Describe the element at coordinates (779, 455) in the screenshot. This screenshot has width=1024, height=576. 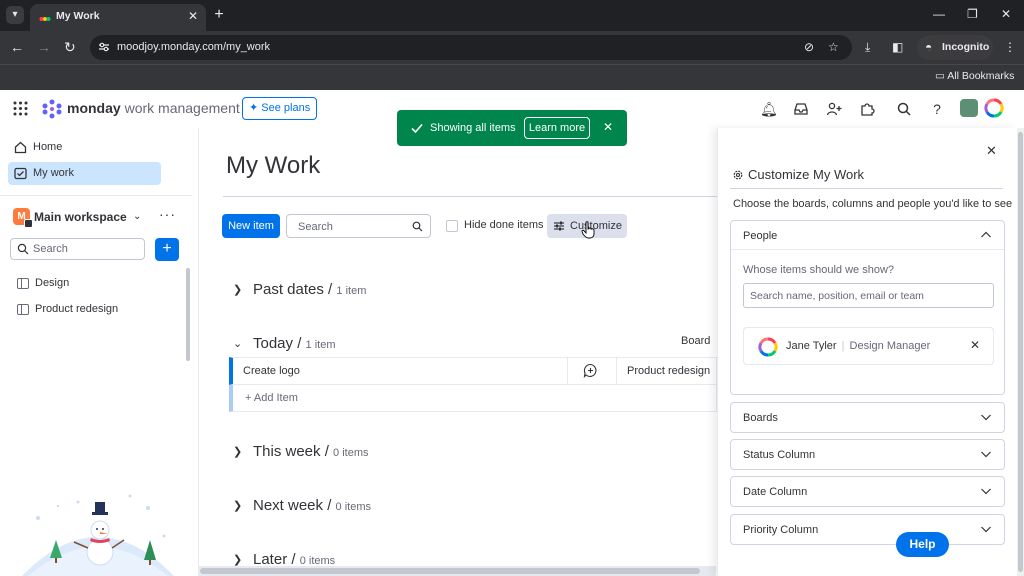
I see `section-label: Status Column` at that location.